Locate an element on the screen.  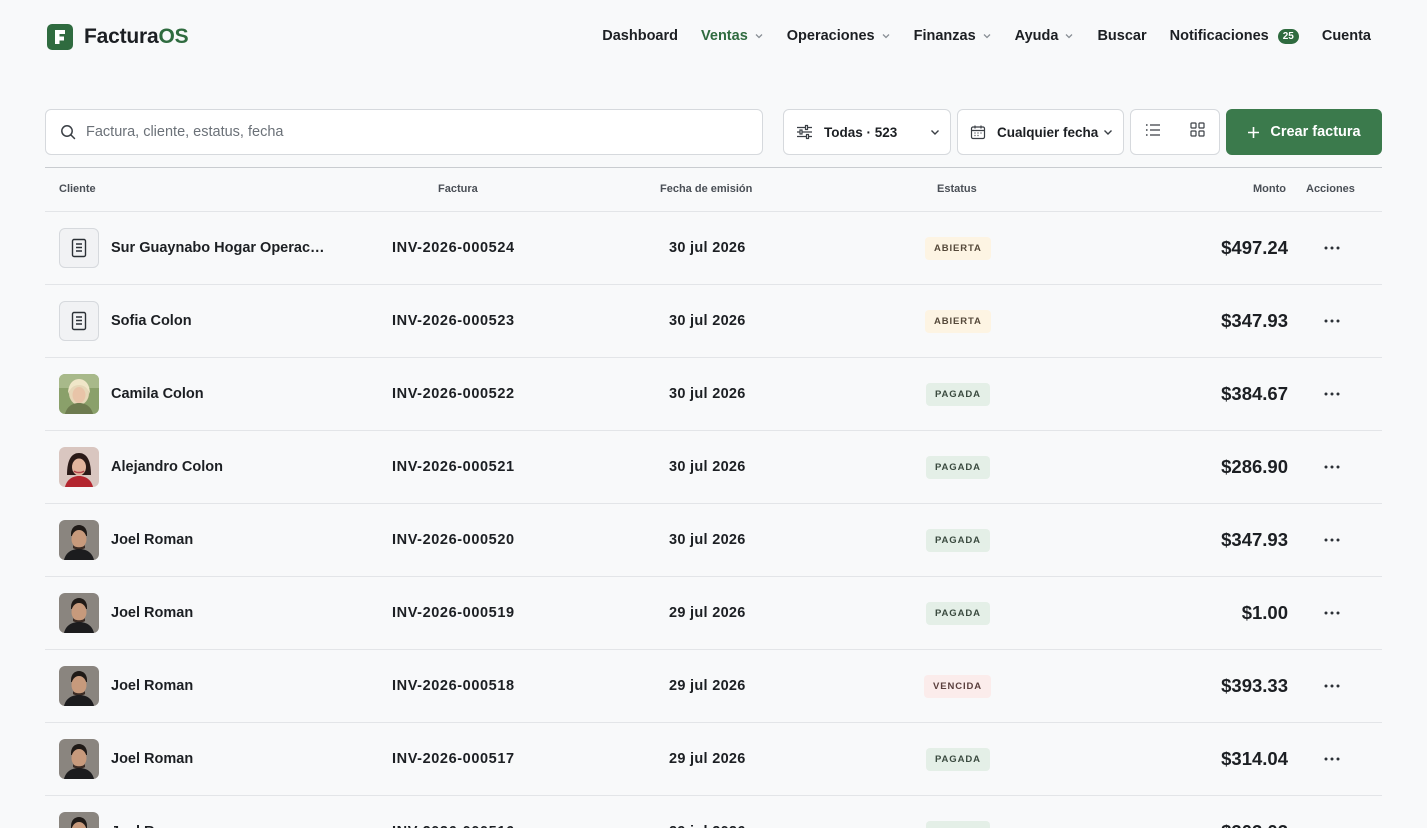
grid-icon is located at coordinates (1197, 132).